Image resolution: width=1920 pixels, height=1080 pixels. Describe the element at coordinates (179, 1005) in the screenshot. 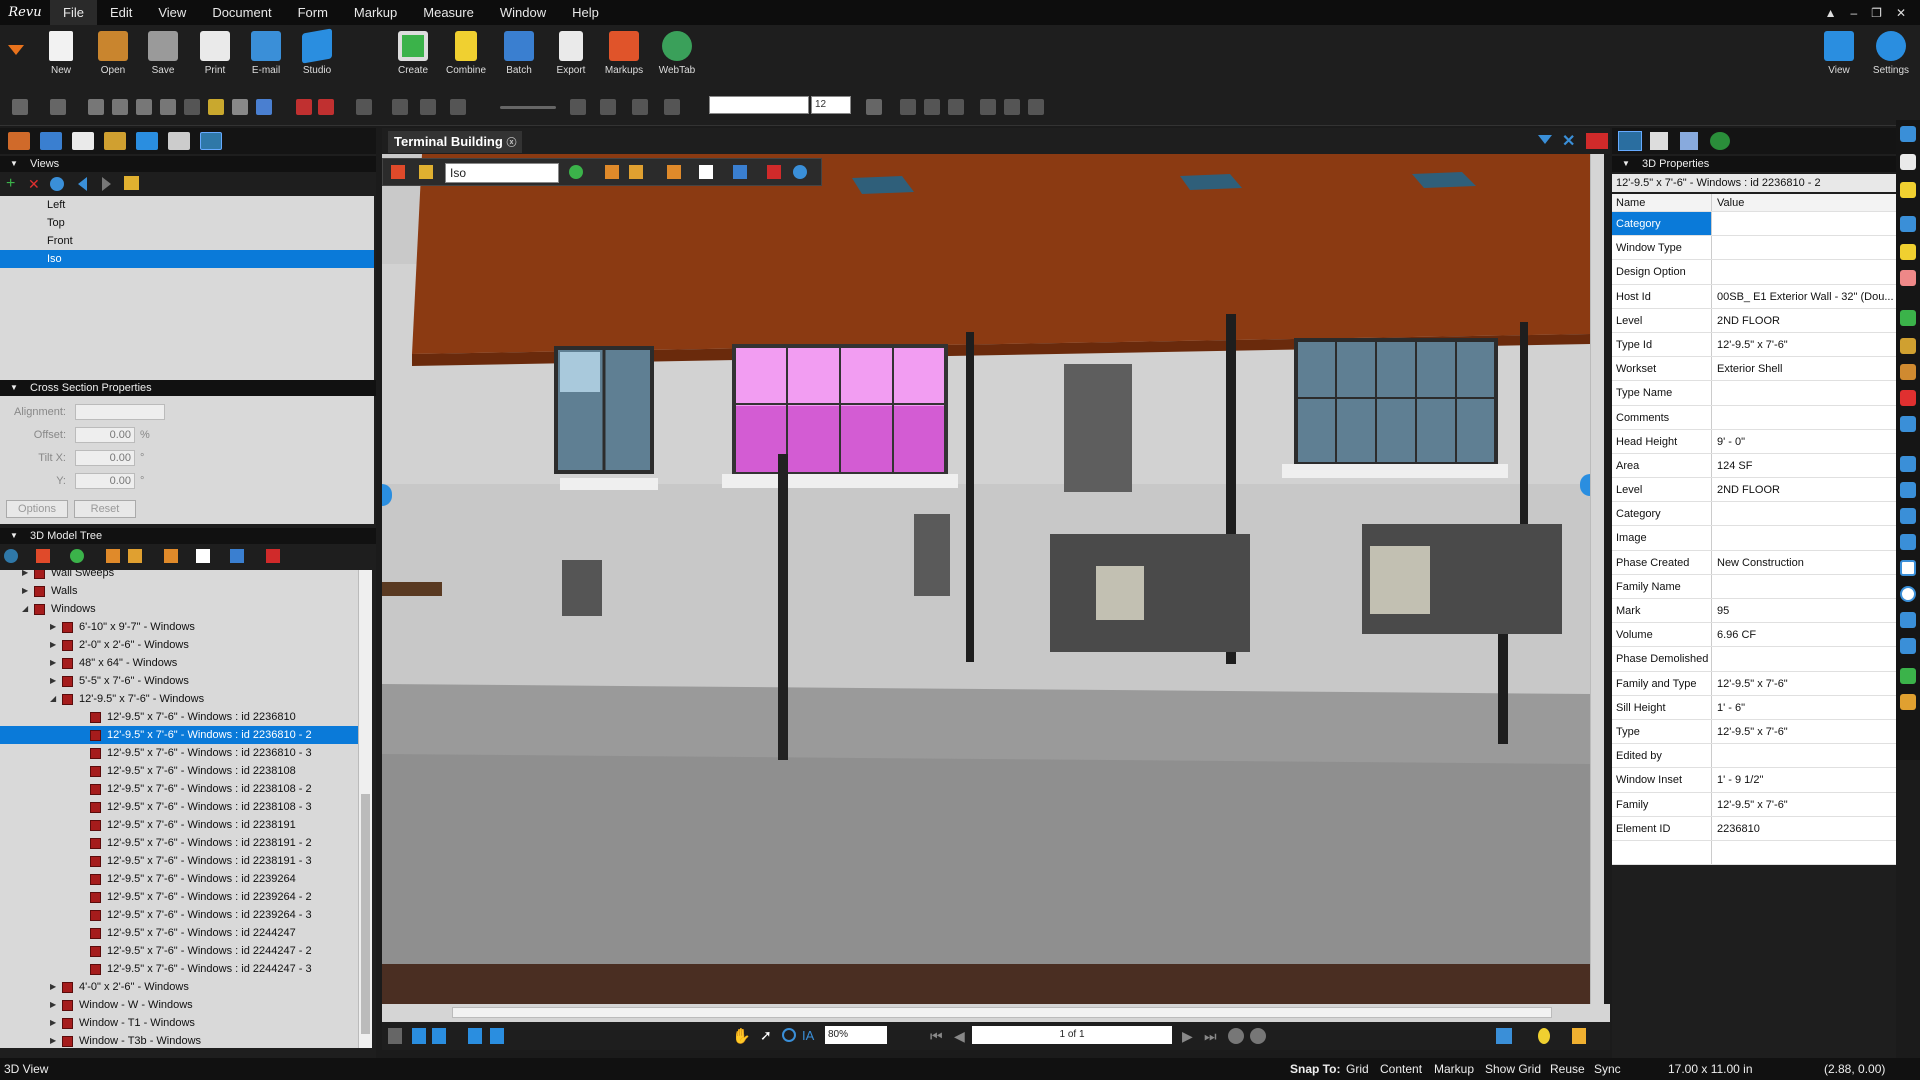

I see `tree-row: ▶ Window - W - Windows` at that location.